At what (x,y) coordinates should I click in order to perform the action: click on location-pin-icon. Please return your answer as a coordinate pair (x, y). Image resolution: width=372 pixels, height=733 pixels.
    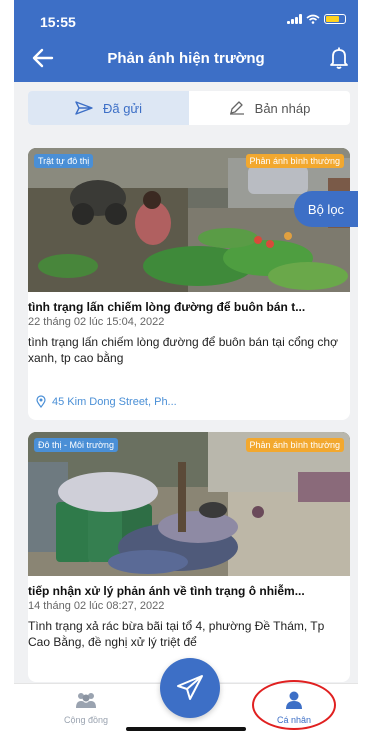
    Looking at the image, I should click on (41, 401).